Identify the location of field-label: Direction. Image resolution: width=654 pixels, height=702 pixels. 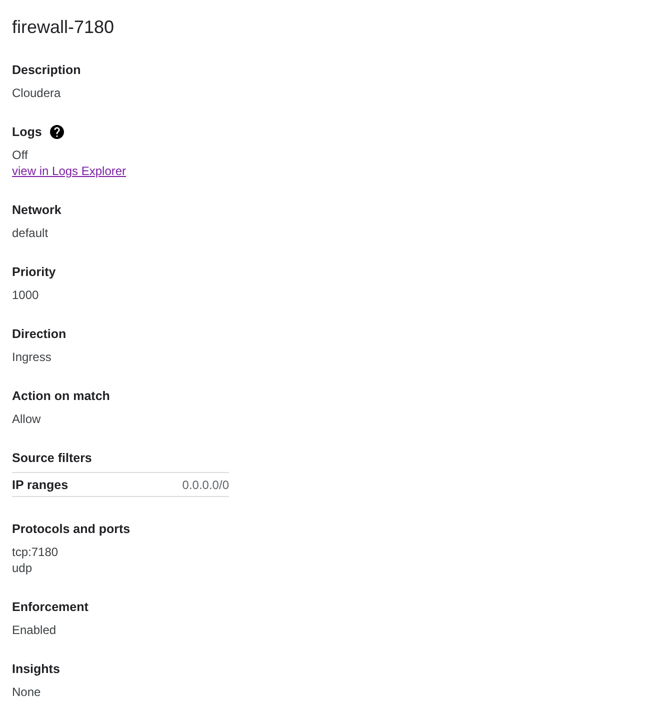
(39, 334).